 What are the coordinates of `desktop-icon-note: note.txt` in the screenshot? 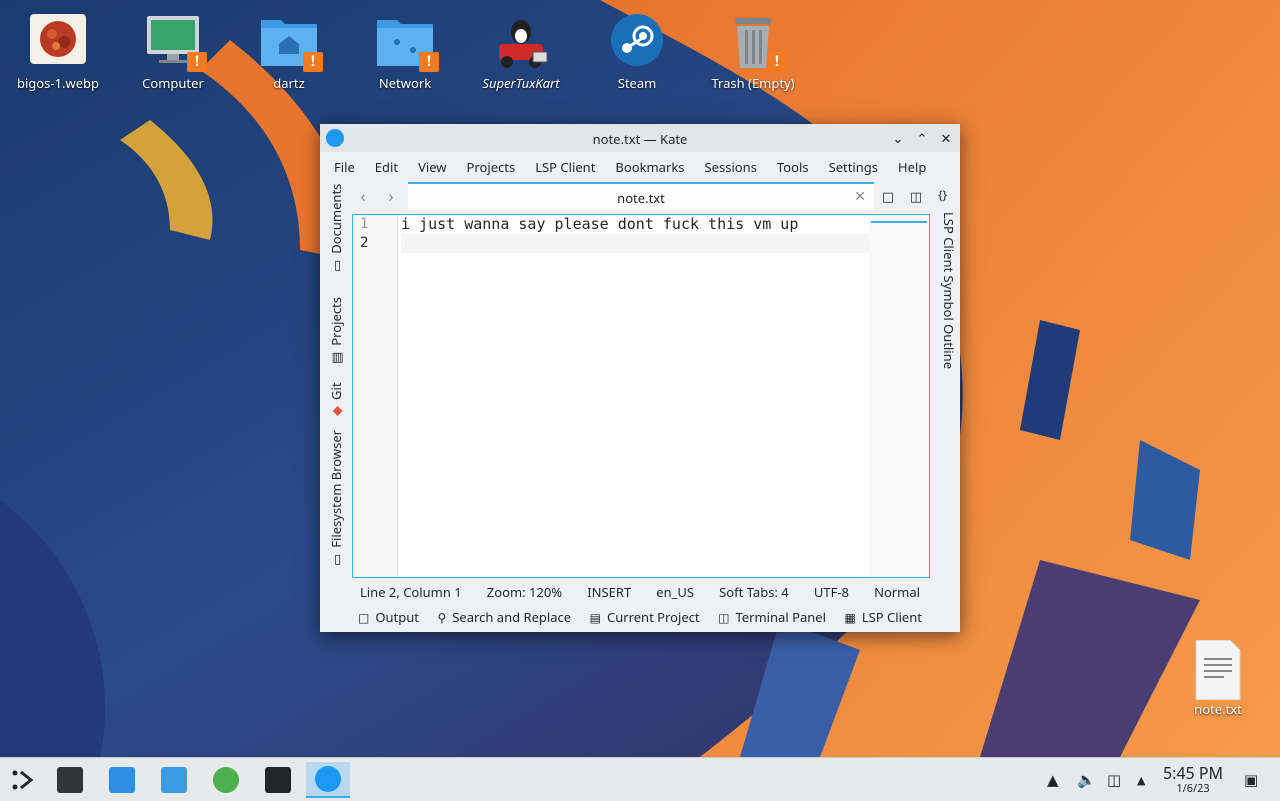 It's located at (1218, 678).